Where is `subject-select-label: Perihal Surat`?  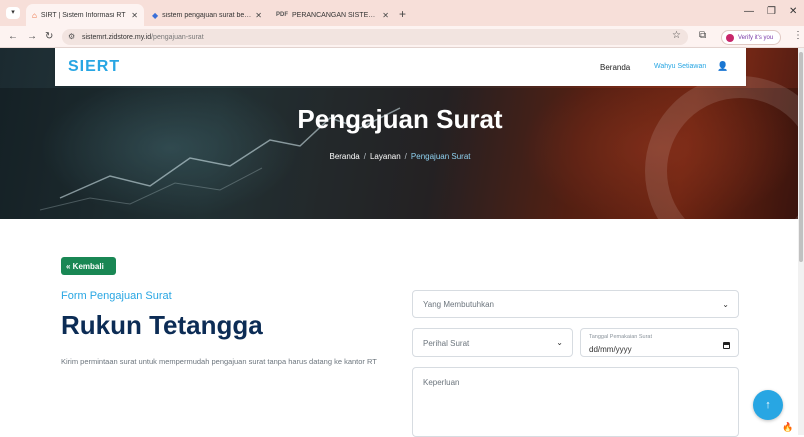 subject-select-label: Perihal Surat is located at coordinates (446, 343).